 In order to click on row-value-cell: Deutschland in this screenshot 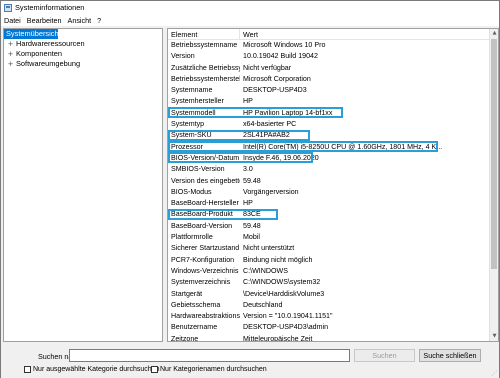, I will do `click(263, 304)`.